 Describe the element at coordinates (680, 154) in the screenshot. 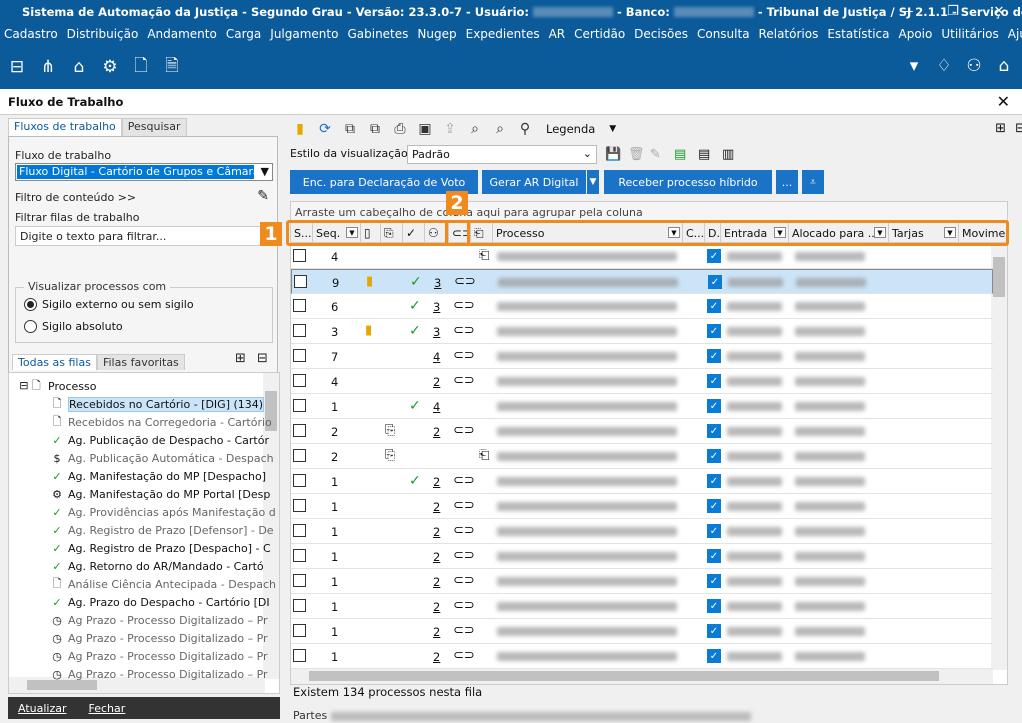

I see `excel-icon: ▤` at that location.